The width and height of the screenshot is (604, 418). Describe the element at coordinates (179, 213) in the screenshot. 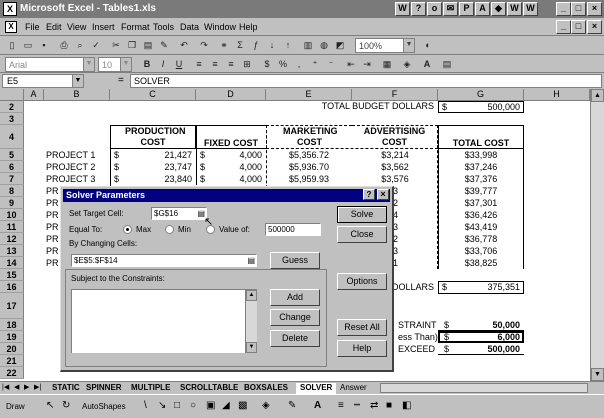

I see `set-target-input: $G$16 ▤` at that location.